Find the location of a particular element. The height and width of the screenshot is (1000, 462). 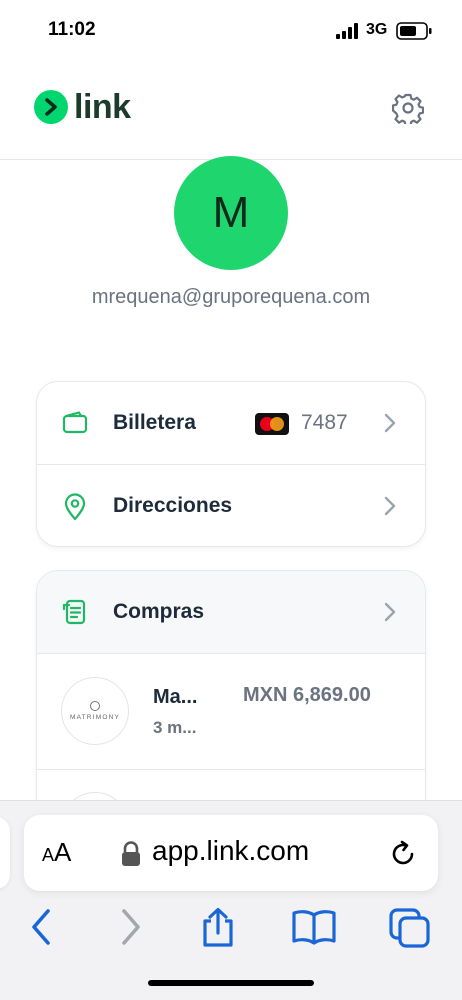

addresses-row: Direcciones is located at coordinates (231, 505).